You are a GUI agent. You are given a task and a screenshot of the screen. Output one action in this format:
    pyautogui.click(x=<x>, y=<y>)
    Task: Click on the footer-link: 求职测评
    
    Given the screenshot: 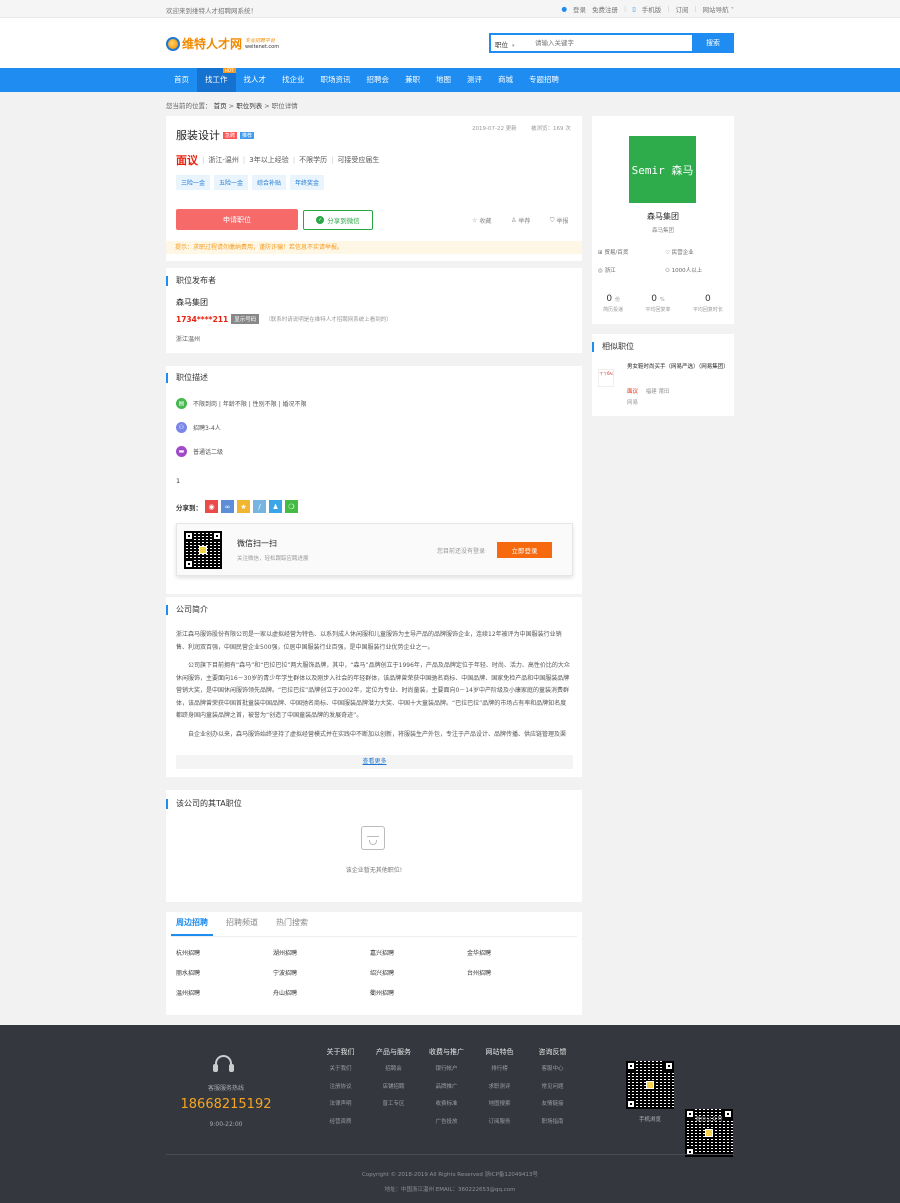 What is the action you would take?
    pyautogui.click(x=499, y=1088)
    